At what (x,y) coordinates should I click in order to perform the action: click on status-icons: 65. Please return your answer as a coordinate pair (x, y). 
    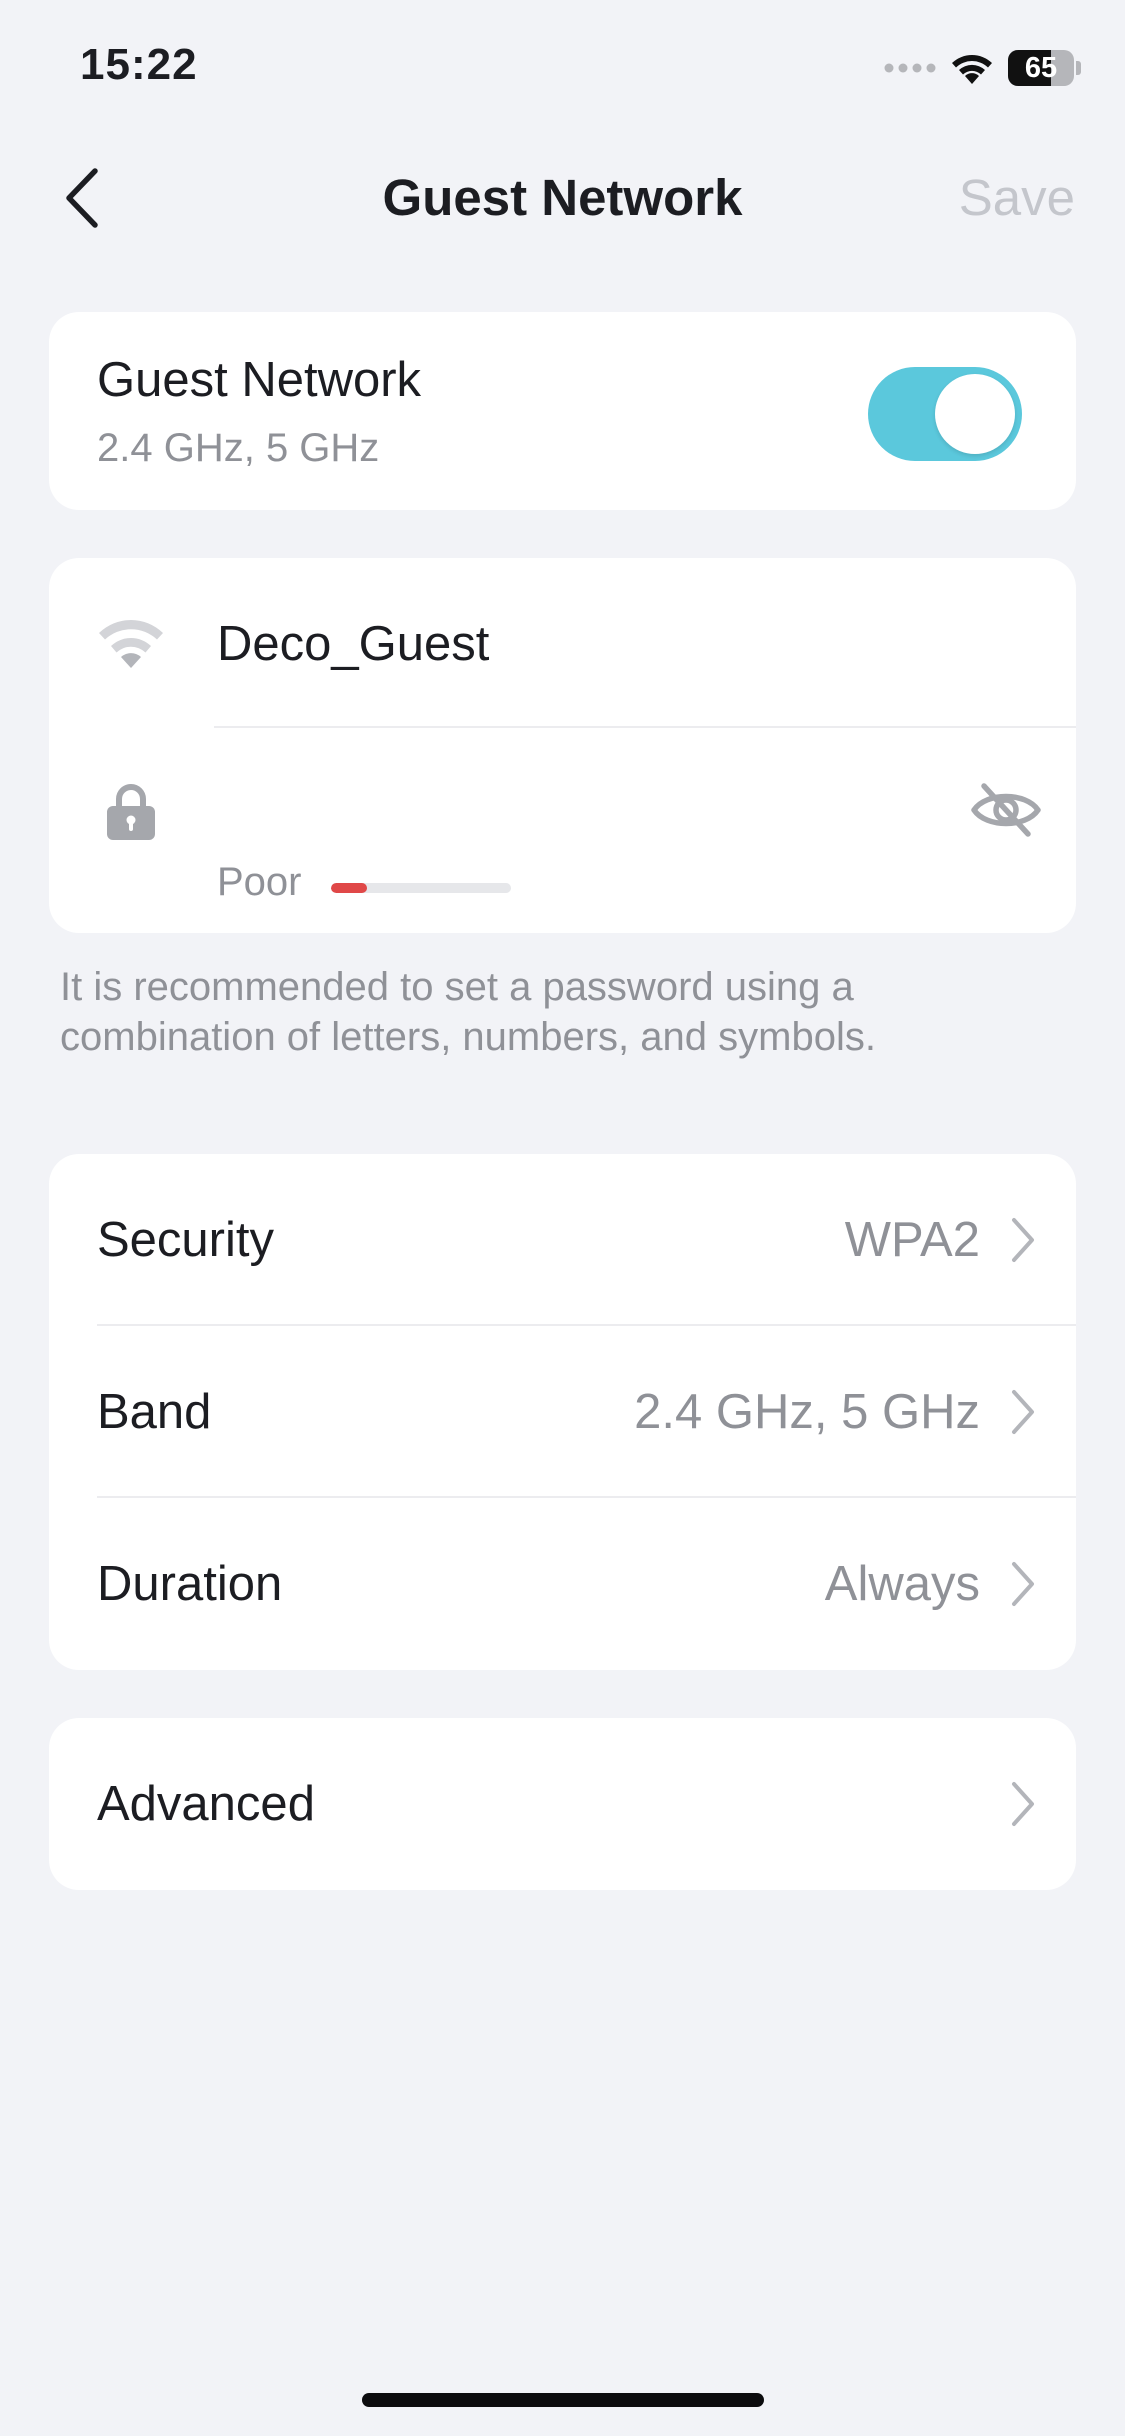
    Looking at the image, I should click on (982, 68).